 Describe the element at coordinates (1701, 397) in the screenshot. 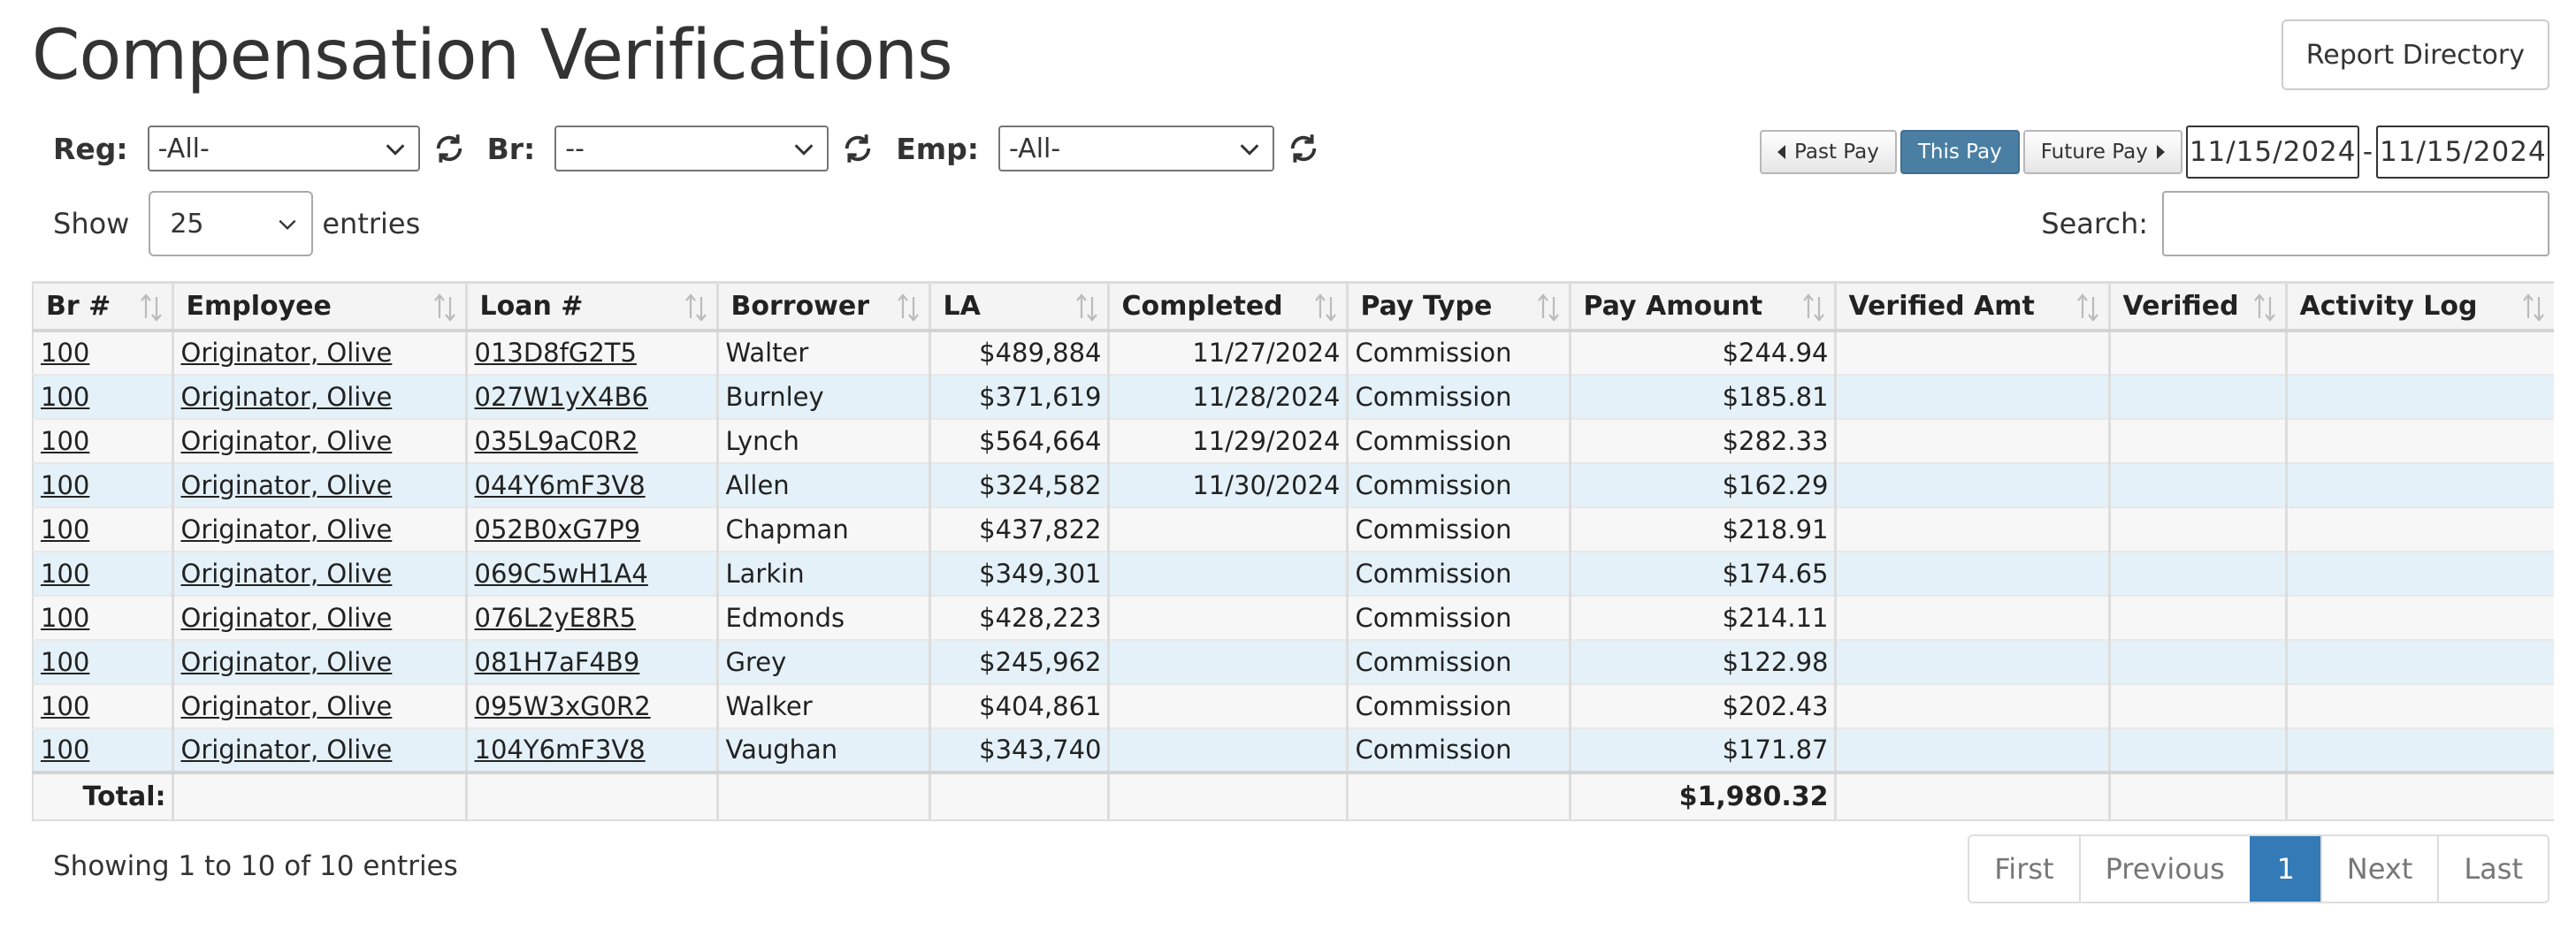

I see `cell-pay-amount: $185.81` at that location.